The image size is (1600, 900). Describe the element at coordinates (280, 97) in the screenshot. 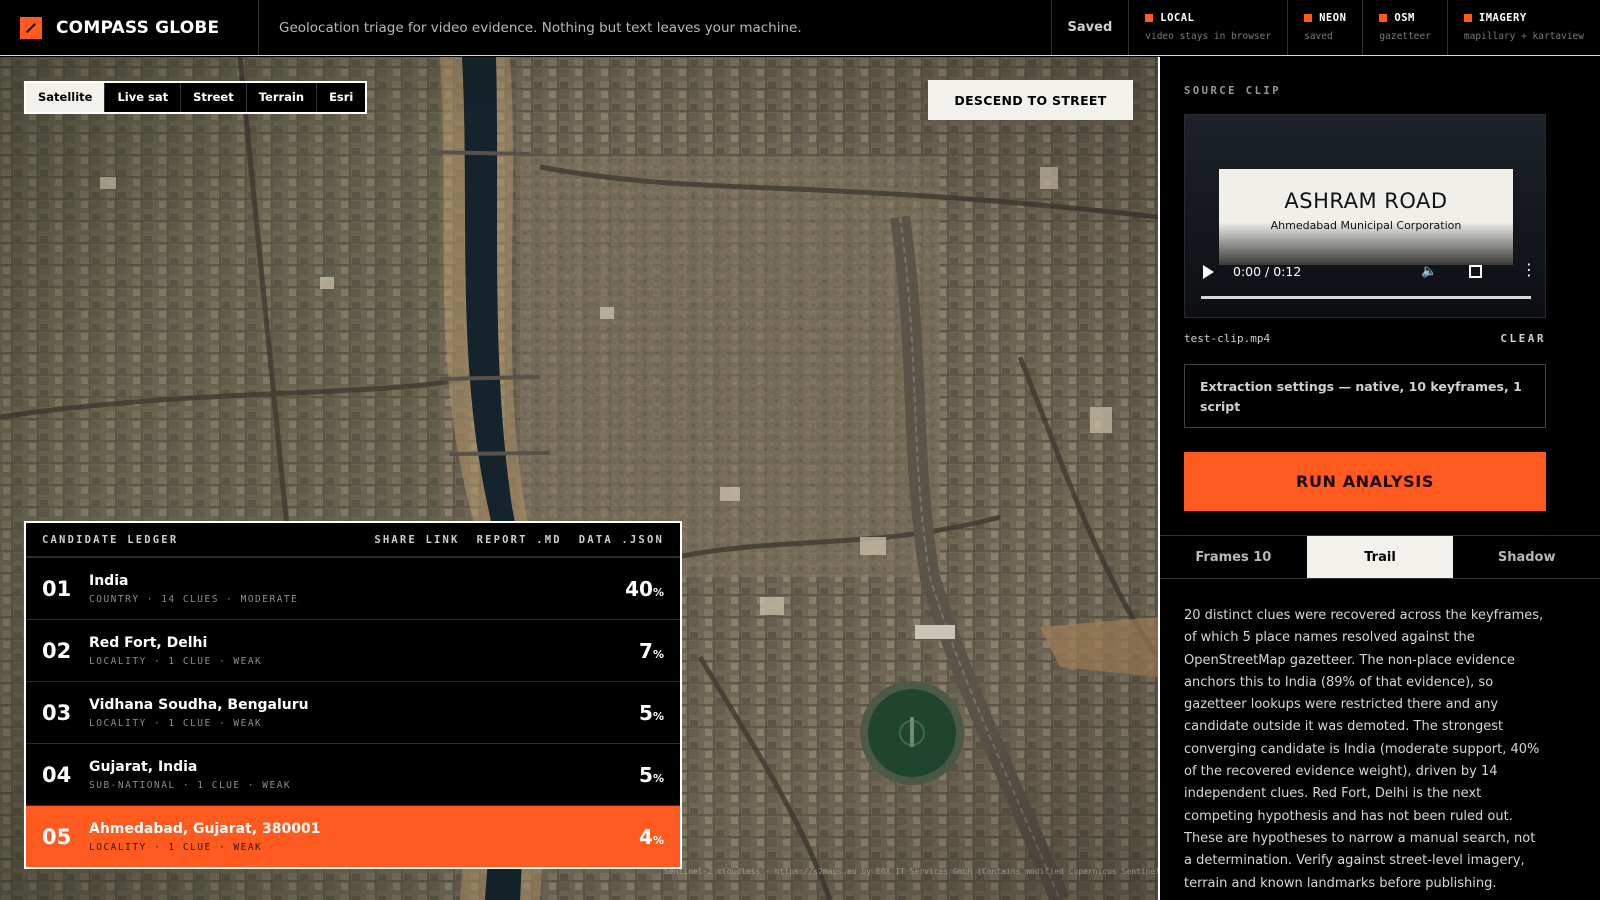

I see `layer-tab-terrain: Terrain` at that location.